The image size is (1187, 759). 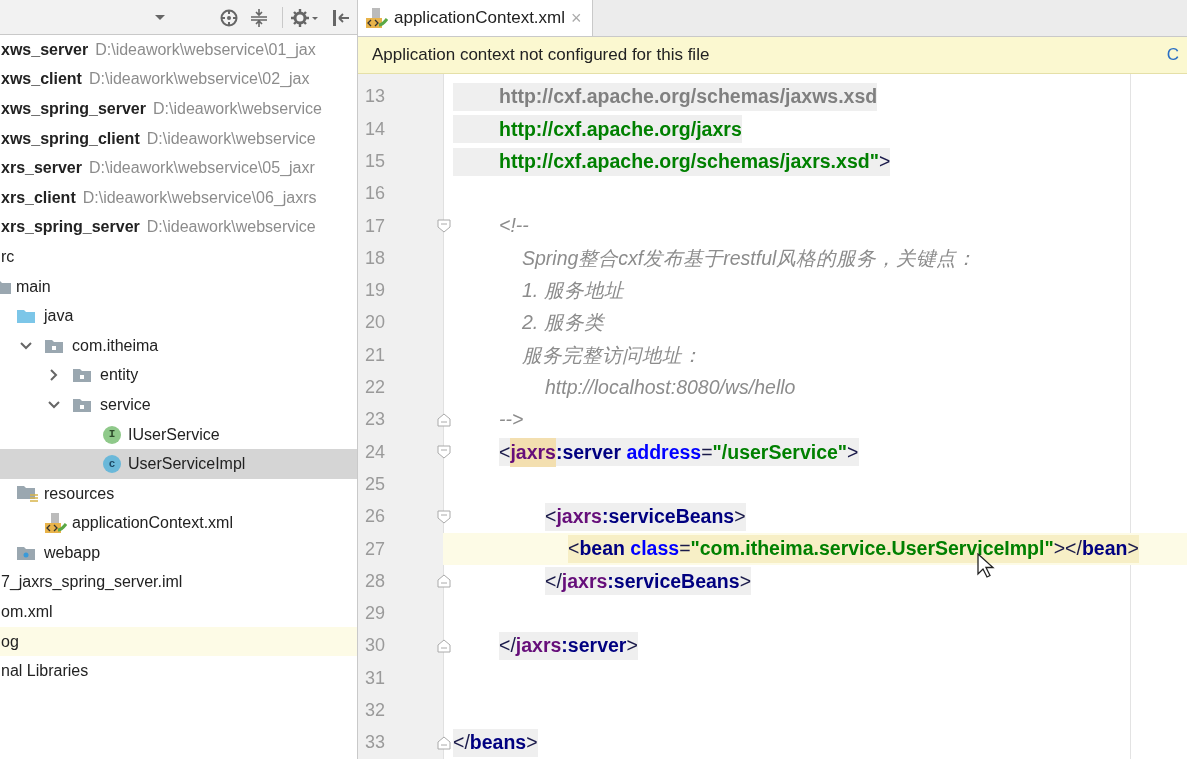 I want to click on code-comment: -->, so click(x=511, y=420).